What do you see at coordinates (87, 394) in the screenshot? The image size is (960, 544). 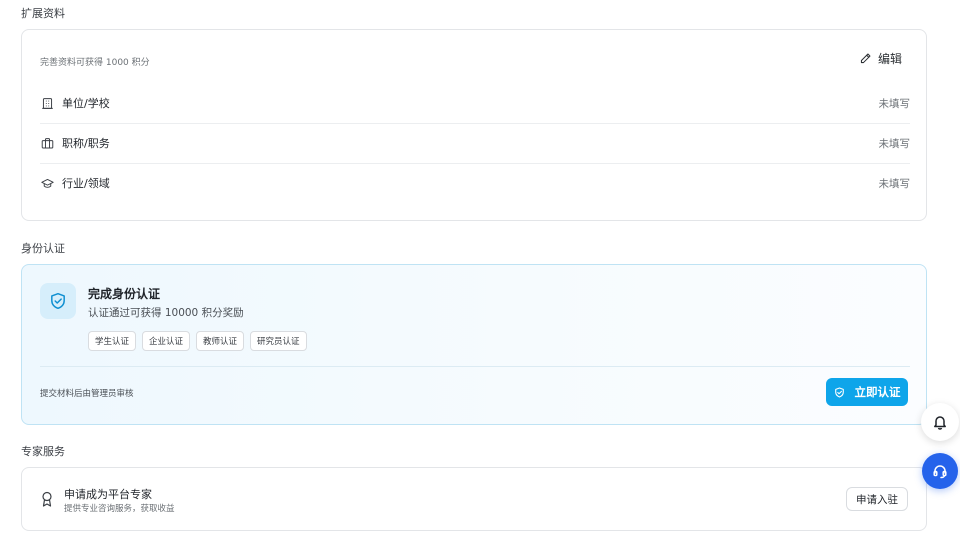 I see `verification-note: 提交材料后由管理员审核` at bounding box center [87, 394].